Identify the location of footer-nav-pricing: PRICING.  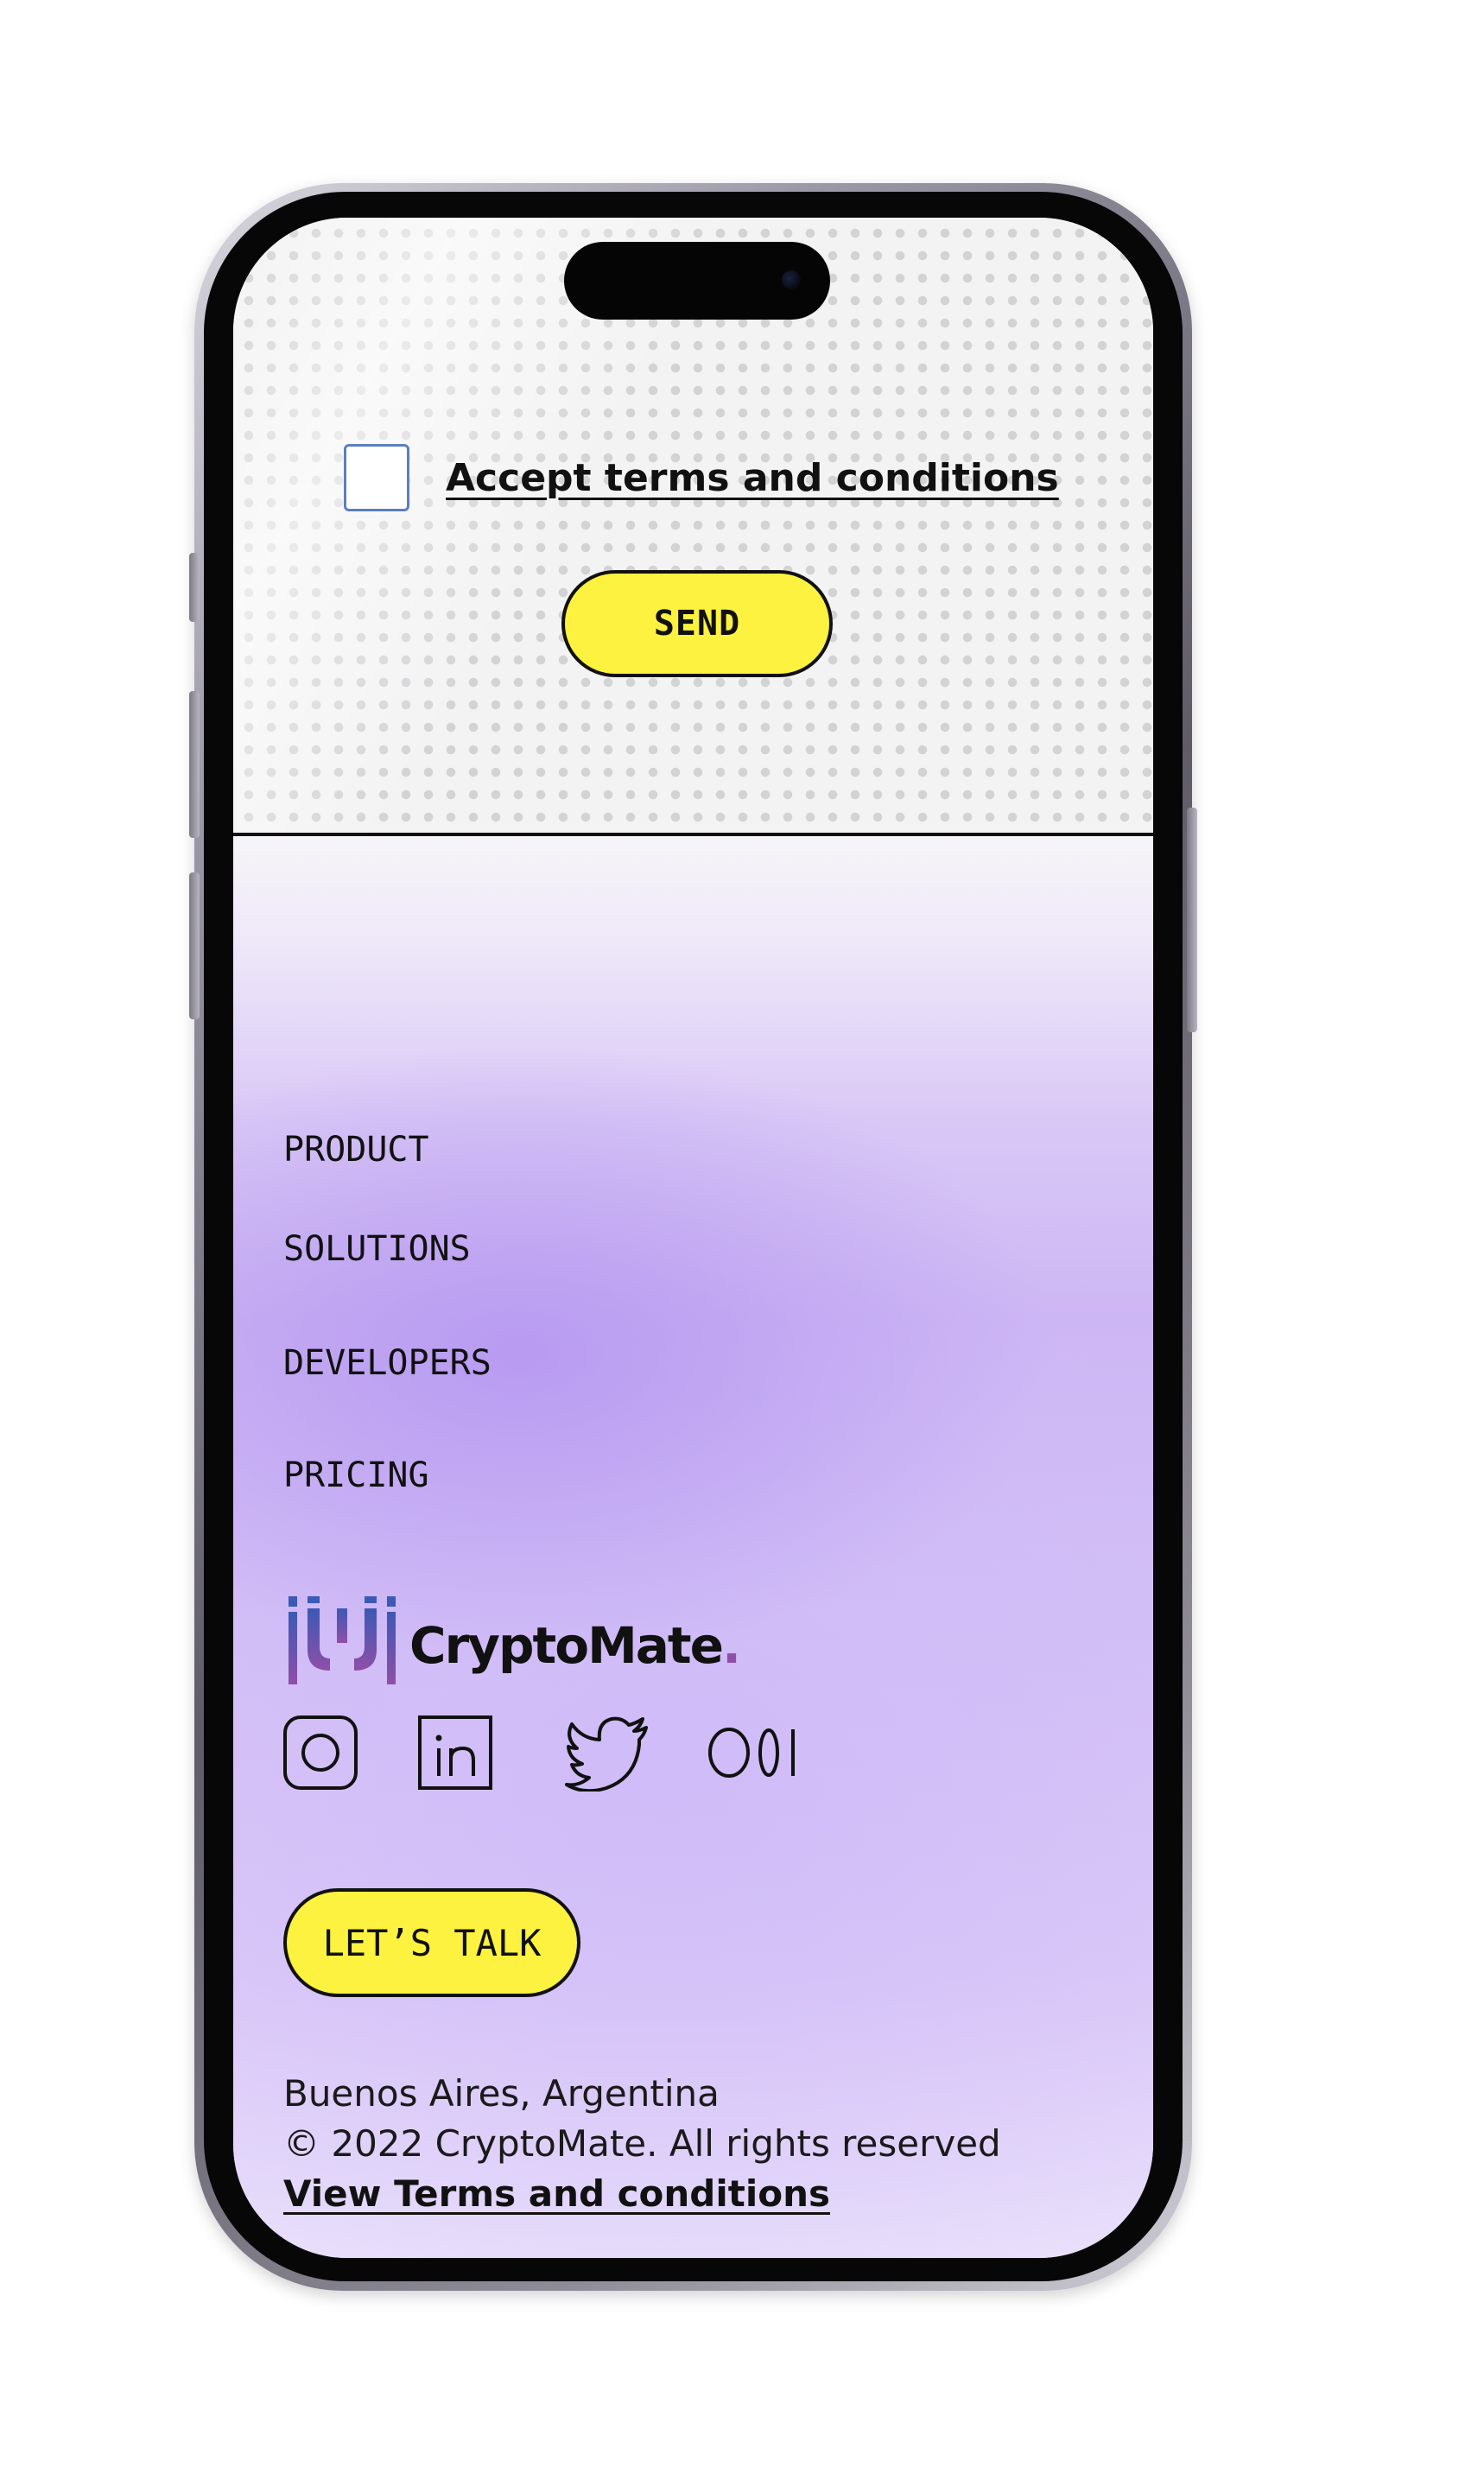
(356, 1475).